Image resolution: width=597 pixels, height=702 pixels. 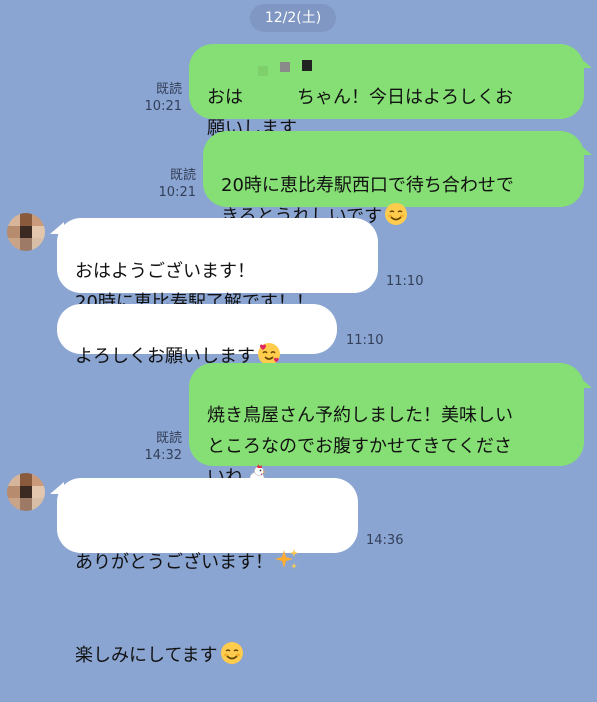 I want to click on date-separator: 12/2(土), so click(x=293, y=18).